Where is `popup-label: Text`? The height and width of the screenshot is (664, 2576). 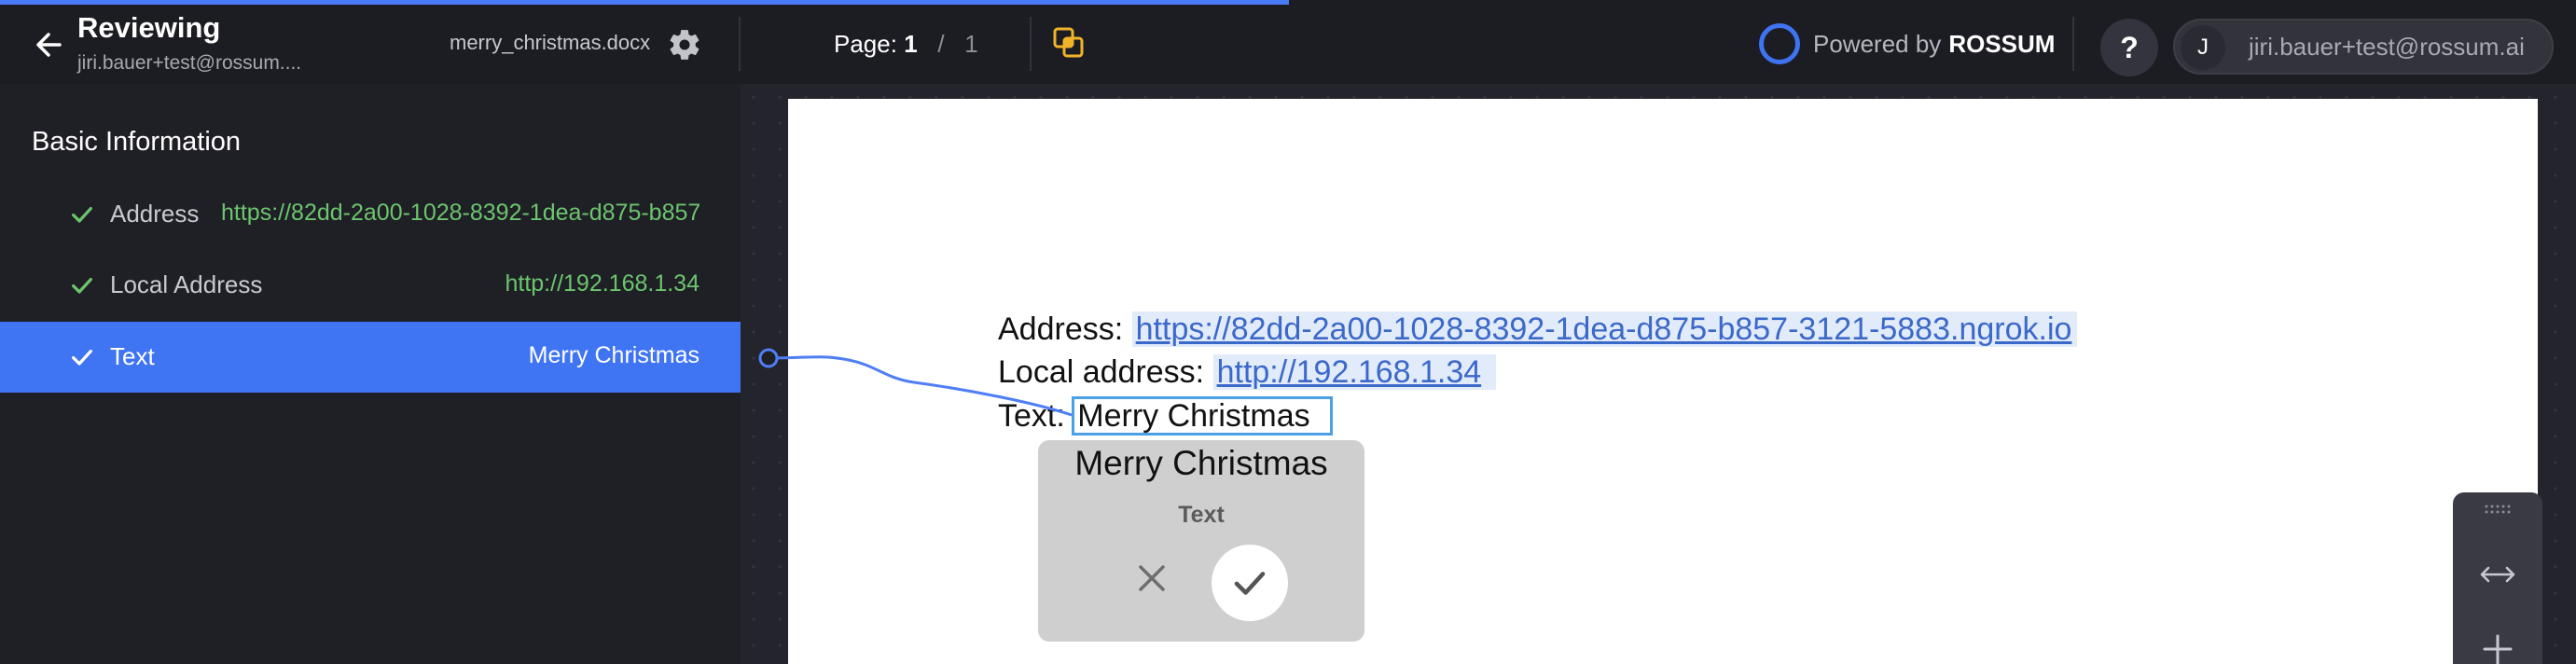
popup-label: Text is located at coordinates (1201, 515).